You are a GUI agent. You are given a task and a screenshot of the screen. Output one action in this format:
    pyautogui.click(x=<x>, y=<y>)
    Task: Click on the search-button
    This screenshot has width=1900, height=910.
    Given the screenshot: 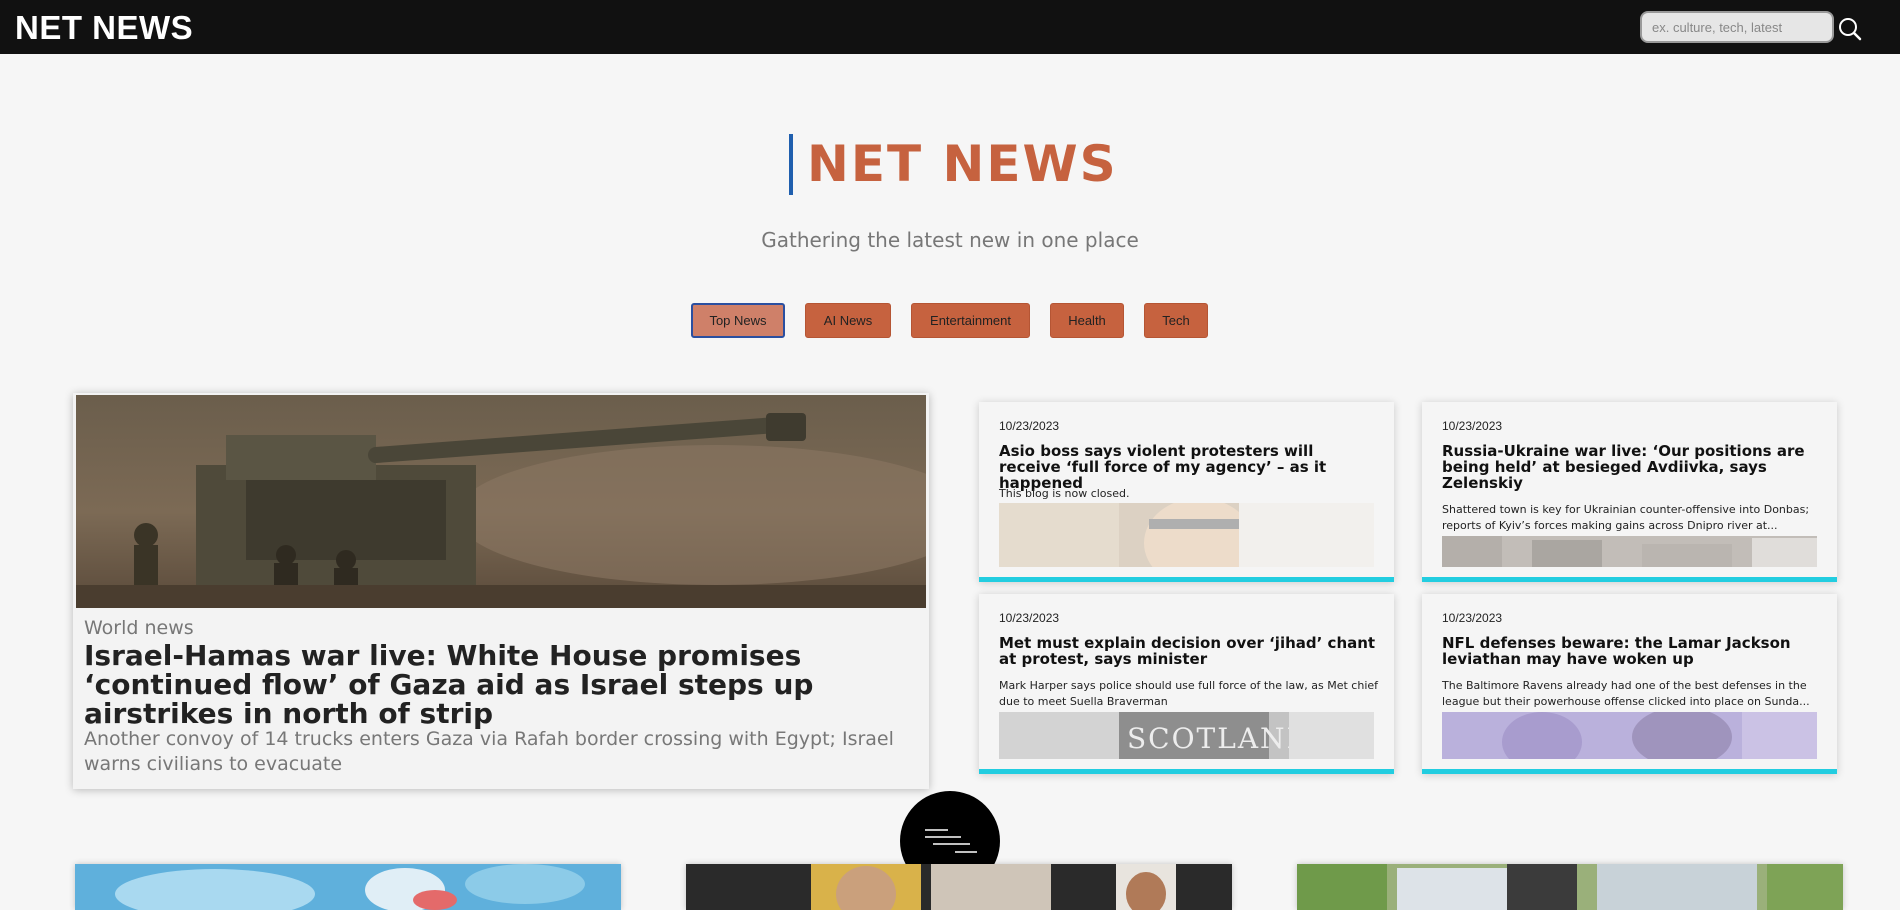 What is the action you would take?
    pyautogui.click(x=1850, y=29)
    